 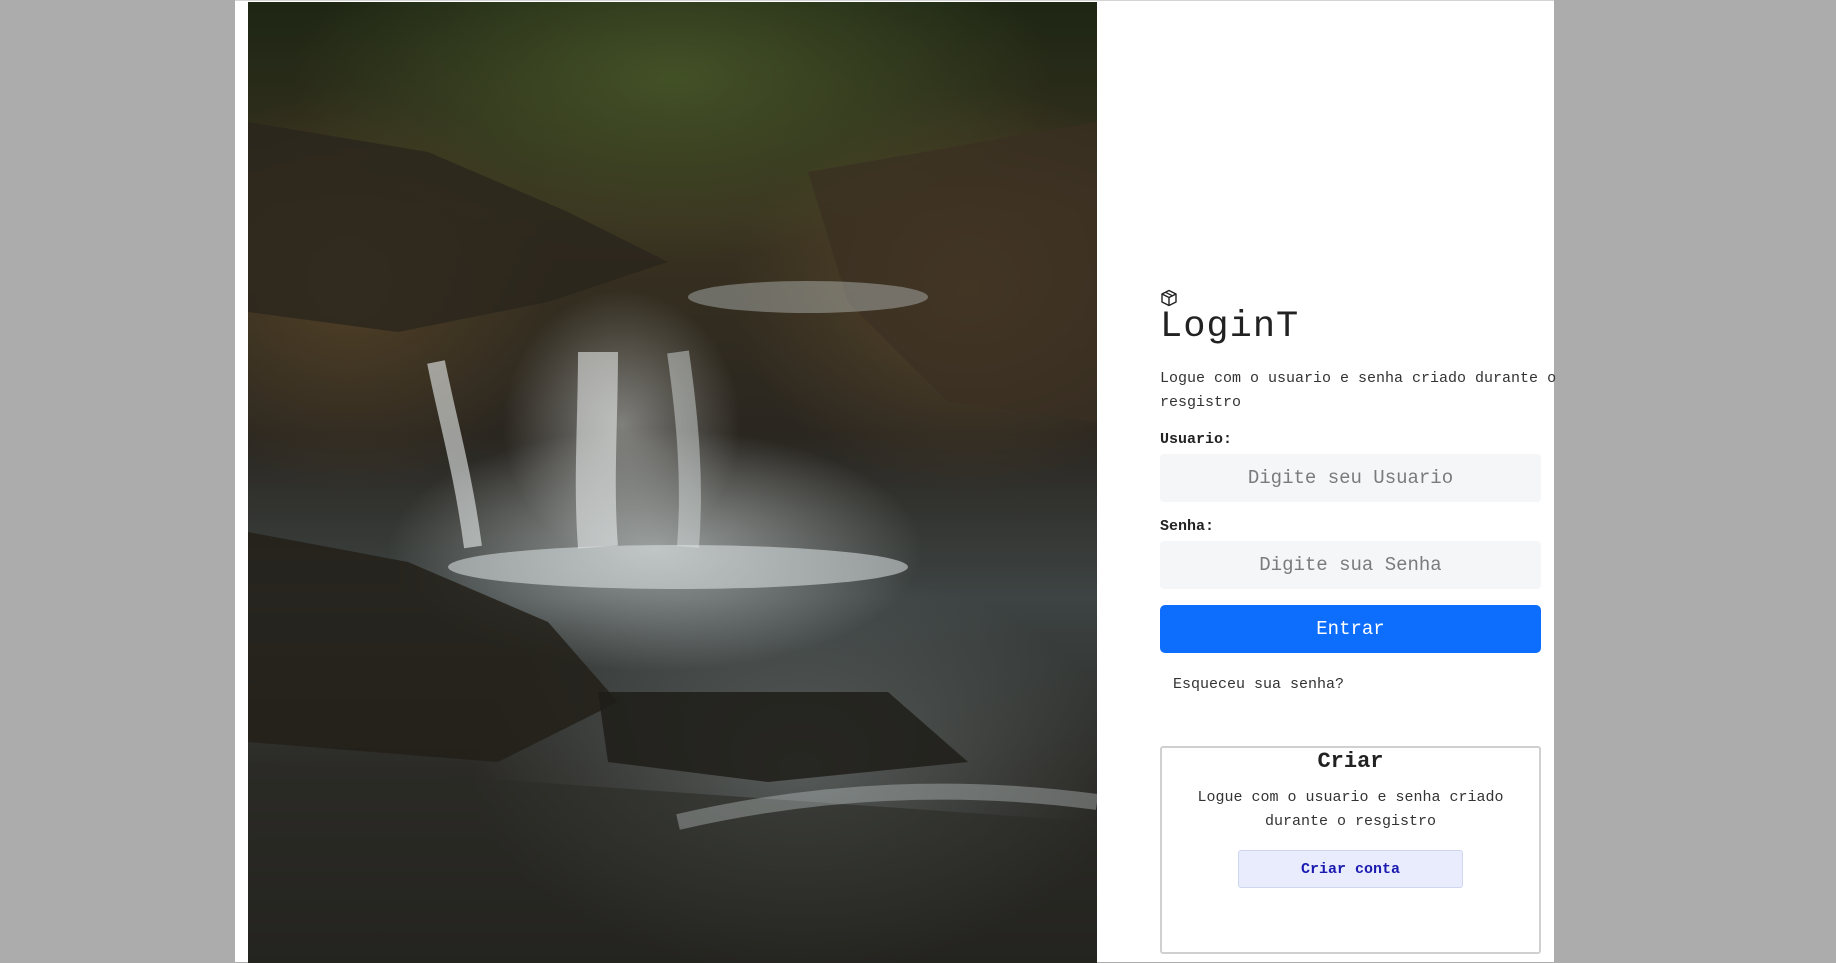 I want to click on password-input, so click(x=1350, y=565).